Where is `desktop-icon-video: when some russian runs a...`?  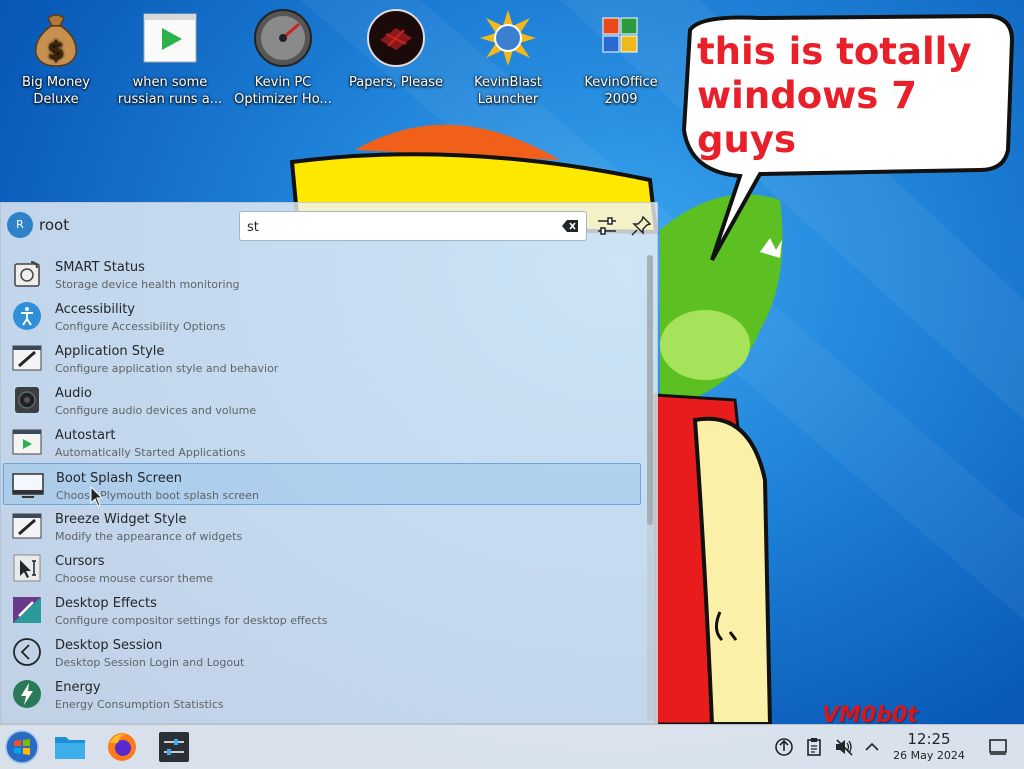
desktop-icon-video: when some russian runs a... is located at coordinates (170, 58).